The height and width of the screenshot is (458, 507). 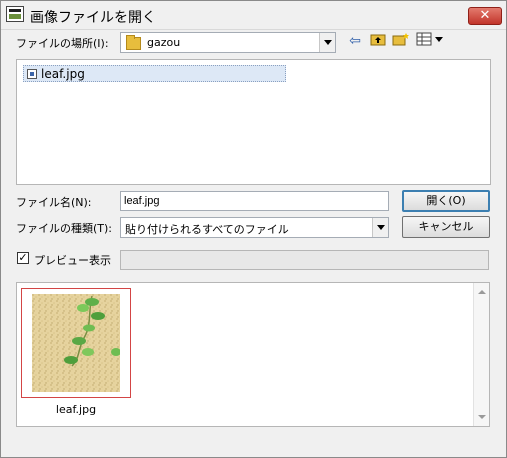 What do you see at coordinates (430, 41) in the screenshot?
I see `view-menu-icon` at bounding box center [430, 41].